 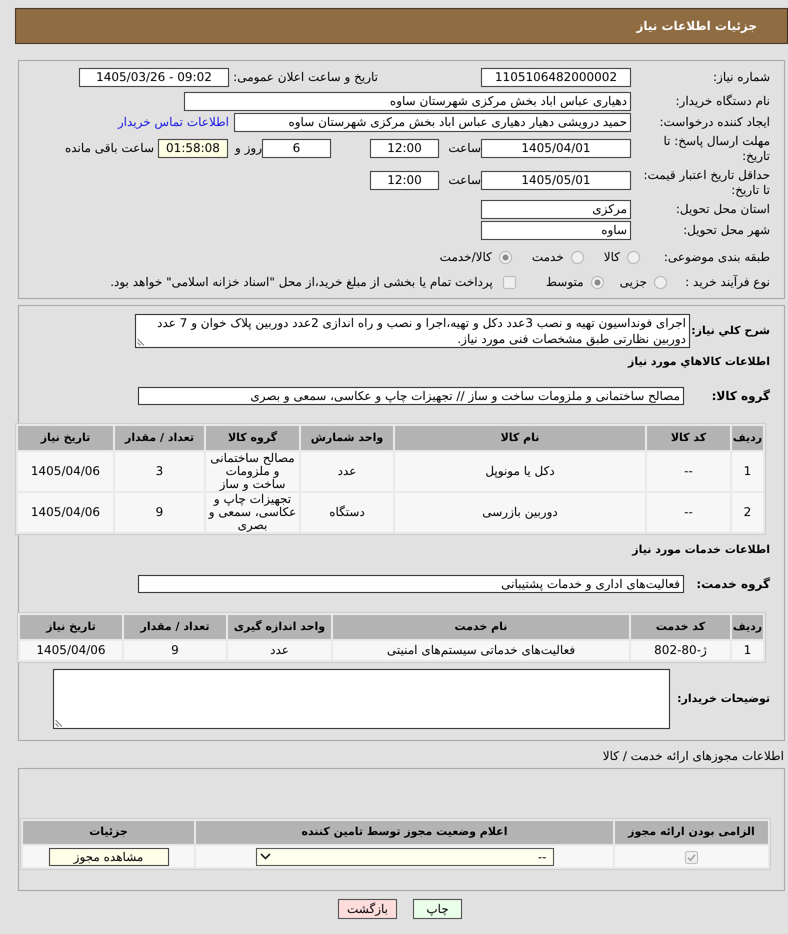 What do you see at coordinates (520, 438) in the screenshot?
I see `column-header: نام کالا` at bounding box center [520, 438].